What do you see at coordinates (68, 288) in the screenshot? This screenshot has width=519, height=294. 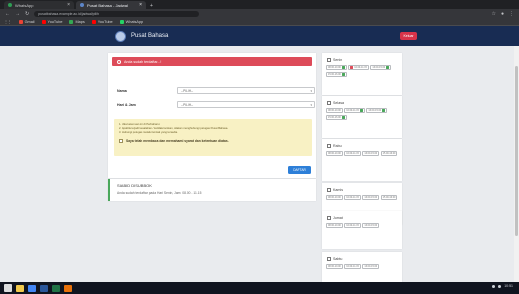 I see `media-icon` at bounding box center [68, 288].